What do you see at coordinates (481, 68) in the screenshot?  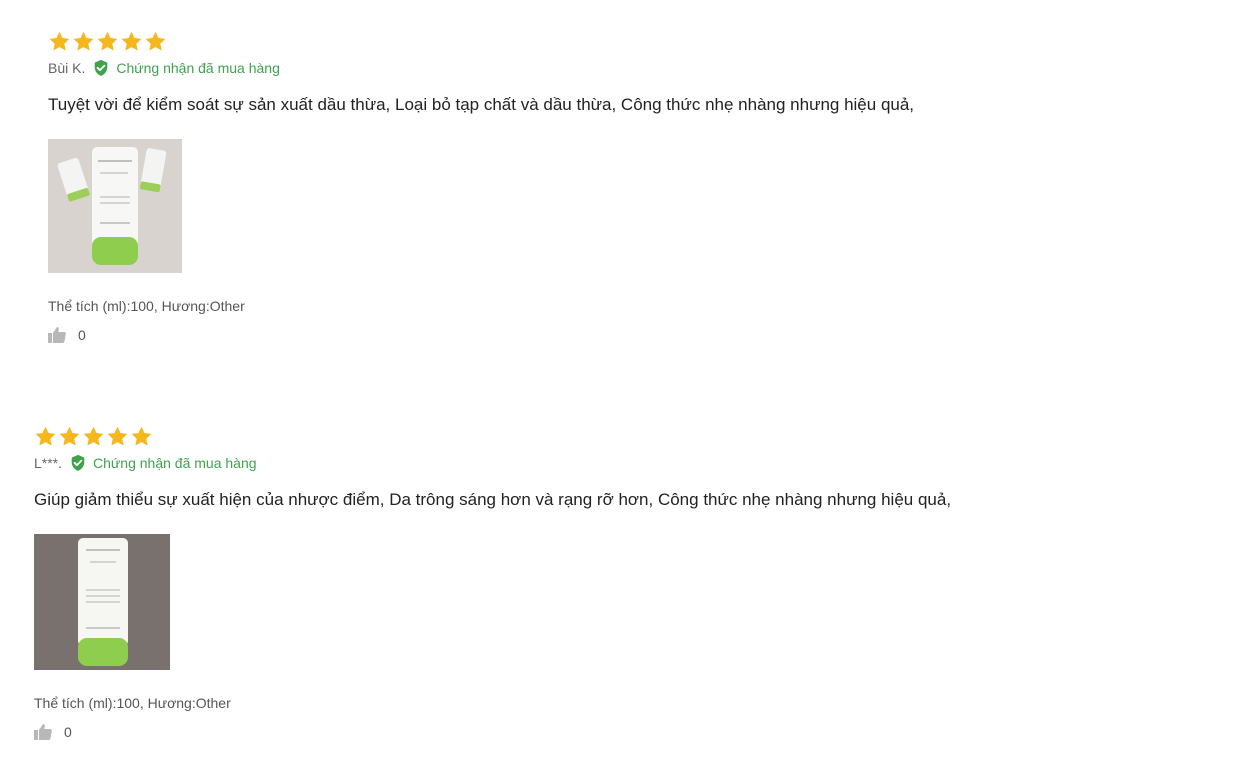 I see `reviewer-line: Bùi K. Chứng nhận đã mua hàng` at bounding box center [481, 68].